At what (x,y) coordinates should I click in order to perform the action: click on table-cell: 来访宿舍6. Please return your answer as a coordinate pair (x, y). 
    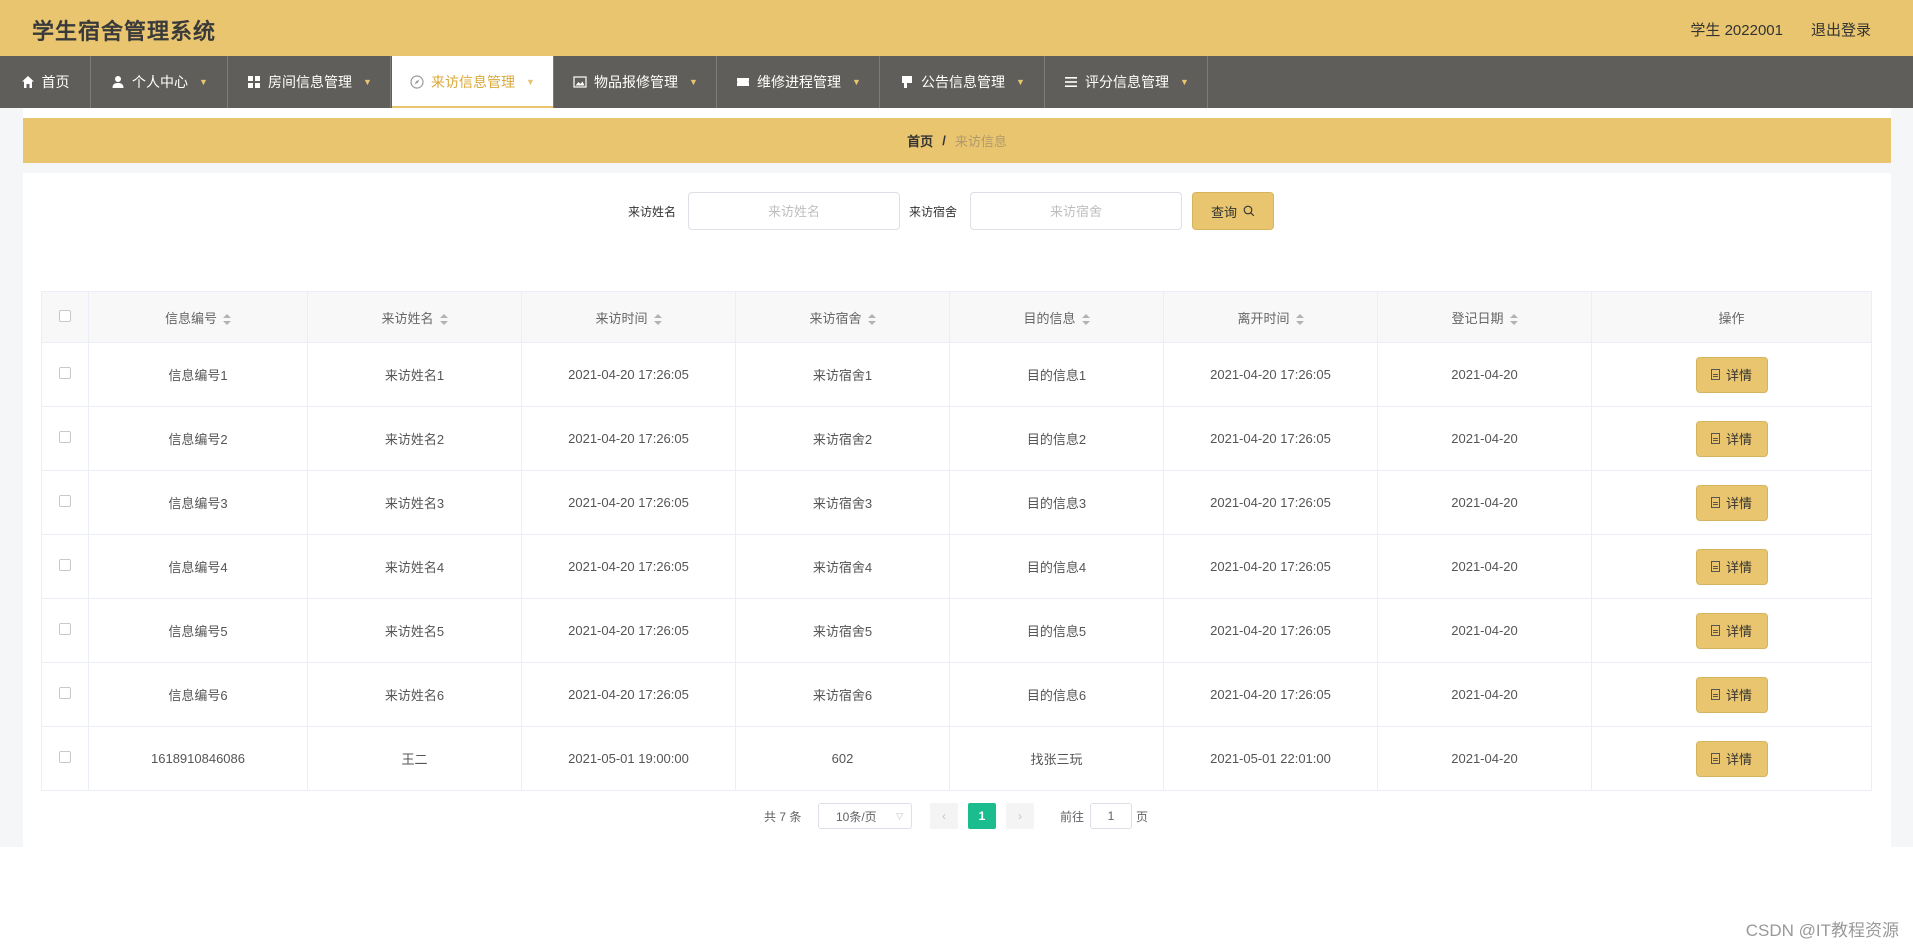
    Looking at the image, I should click on (842, 694).